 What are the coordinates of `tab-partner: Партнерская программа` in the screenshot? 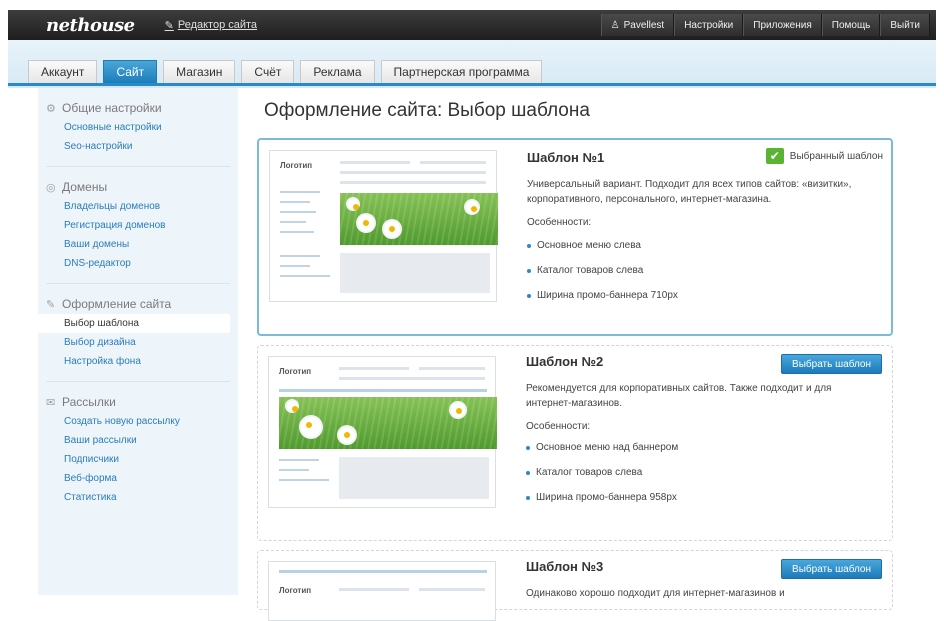 It's located at (461, 71).